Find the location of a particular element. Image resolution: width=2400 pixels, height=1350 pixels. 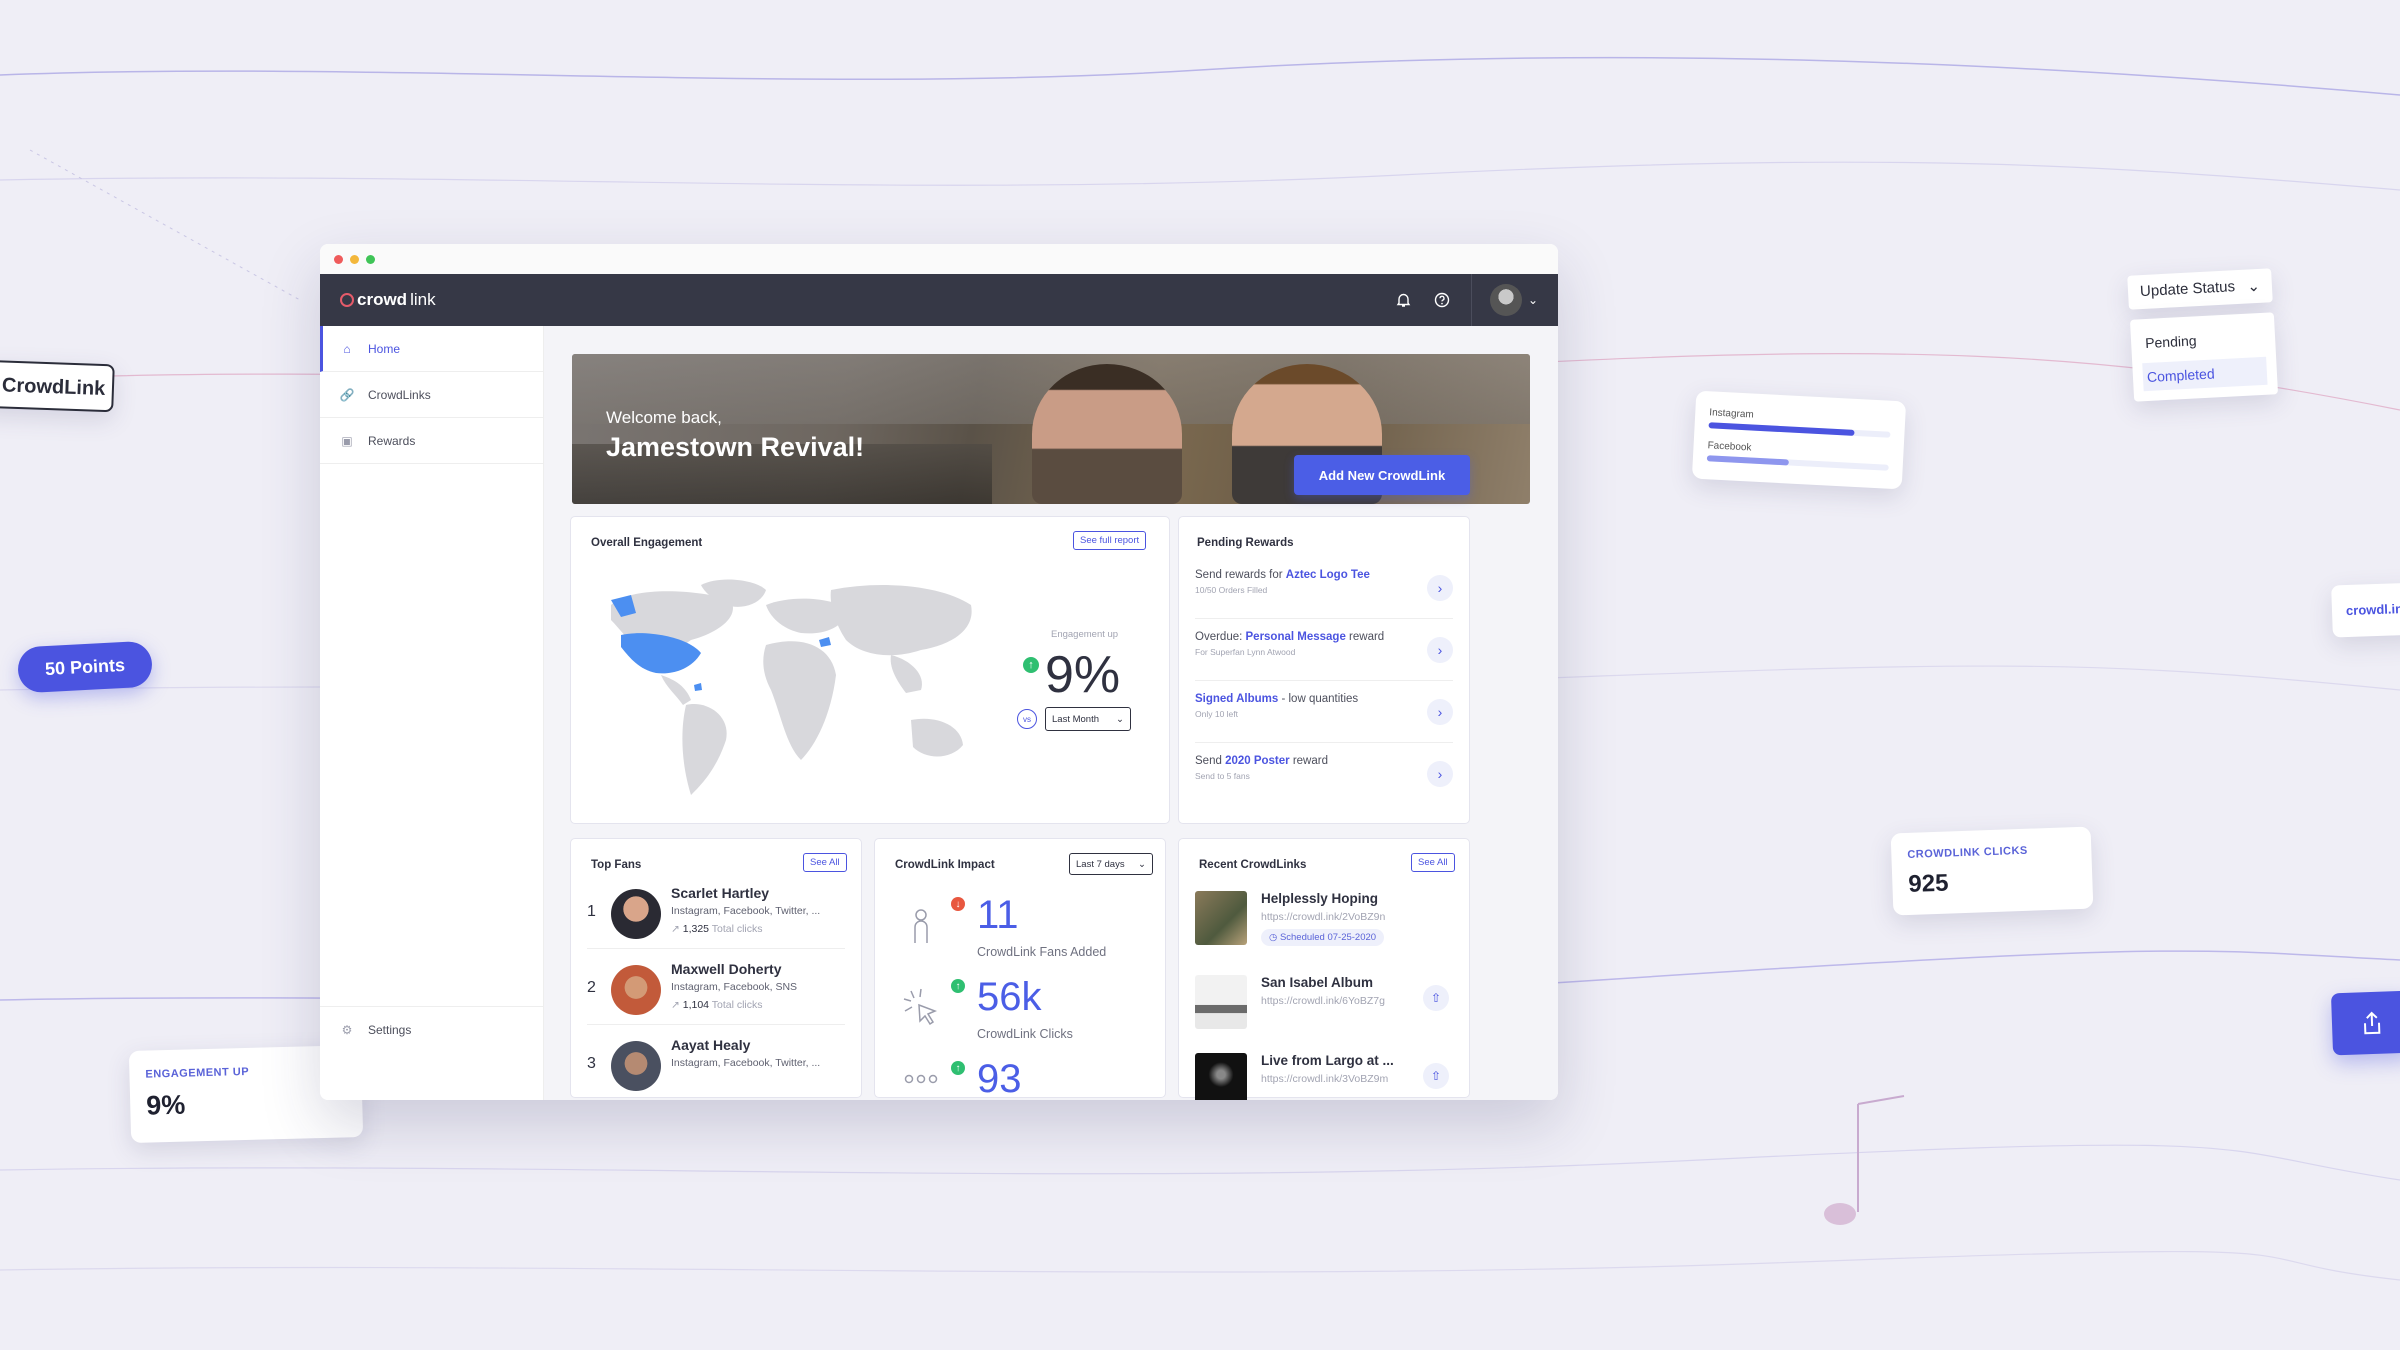

link-icon: 🔗 is located at coordinates (347, 394).